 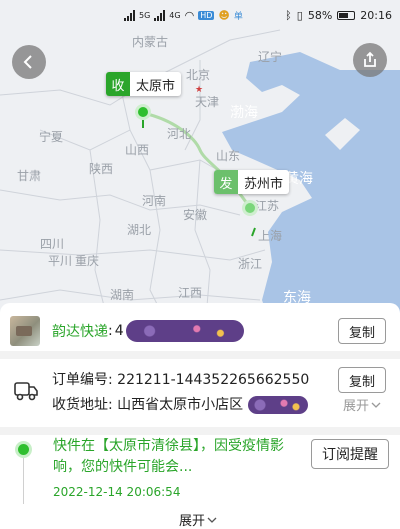 I want to click on address-label: 收货地址:, so click(x=82, y=405).